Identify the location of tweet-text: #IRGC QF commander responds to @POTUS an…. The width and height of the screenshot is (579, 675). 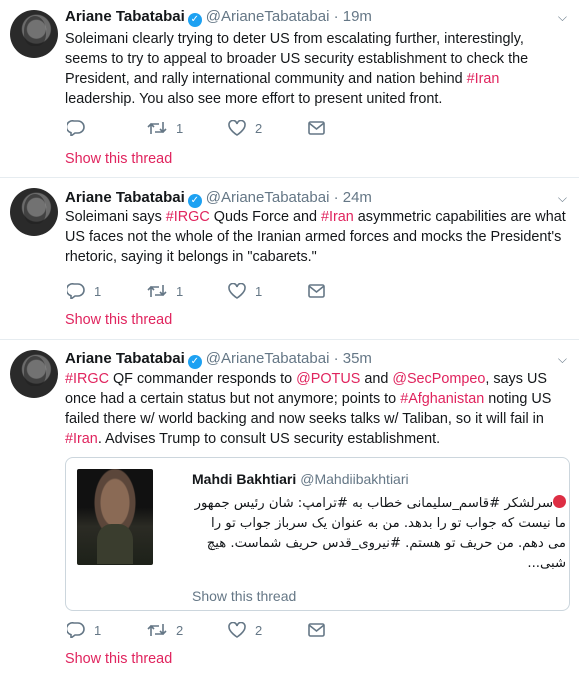
(317, 409).